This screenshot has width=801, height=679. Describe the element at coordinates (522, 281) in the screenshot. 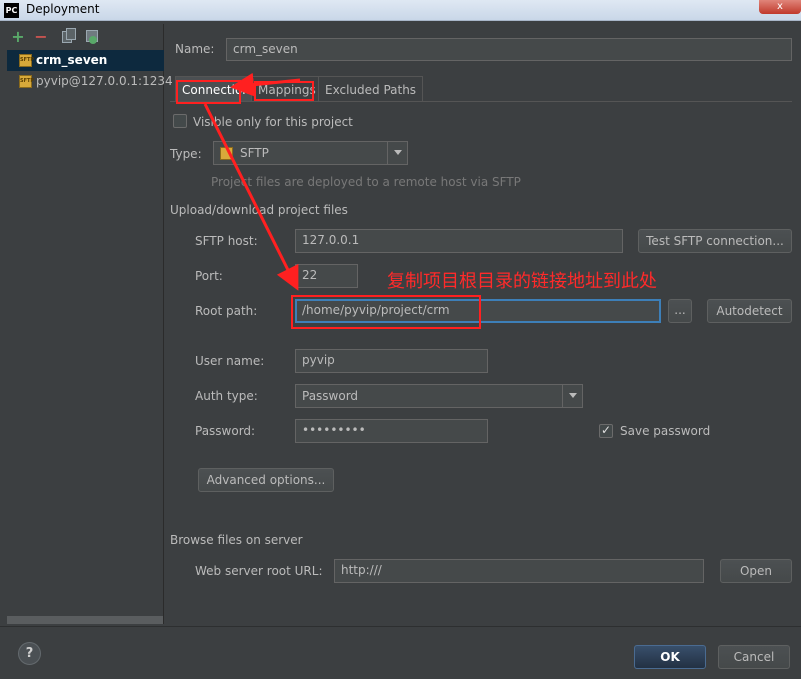

I see `annotation-text: 复制项目根目录的链接地址到此处` at that location.